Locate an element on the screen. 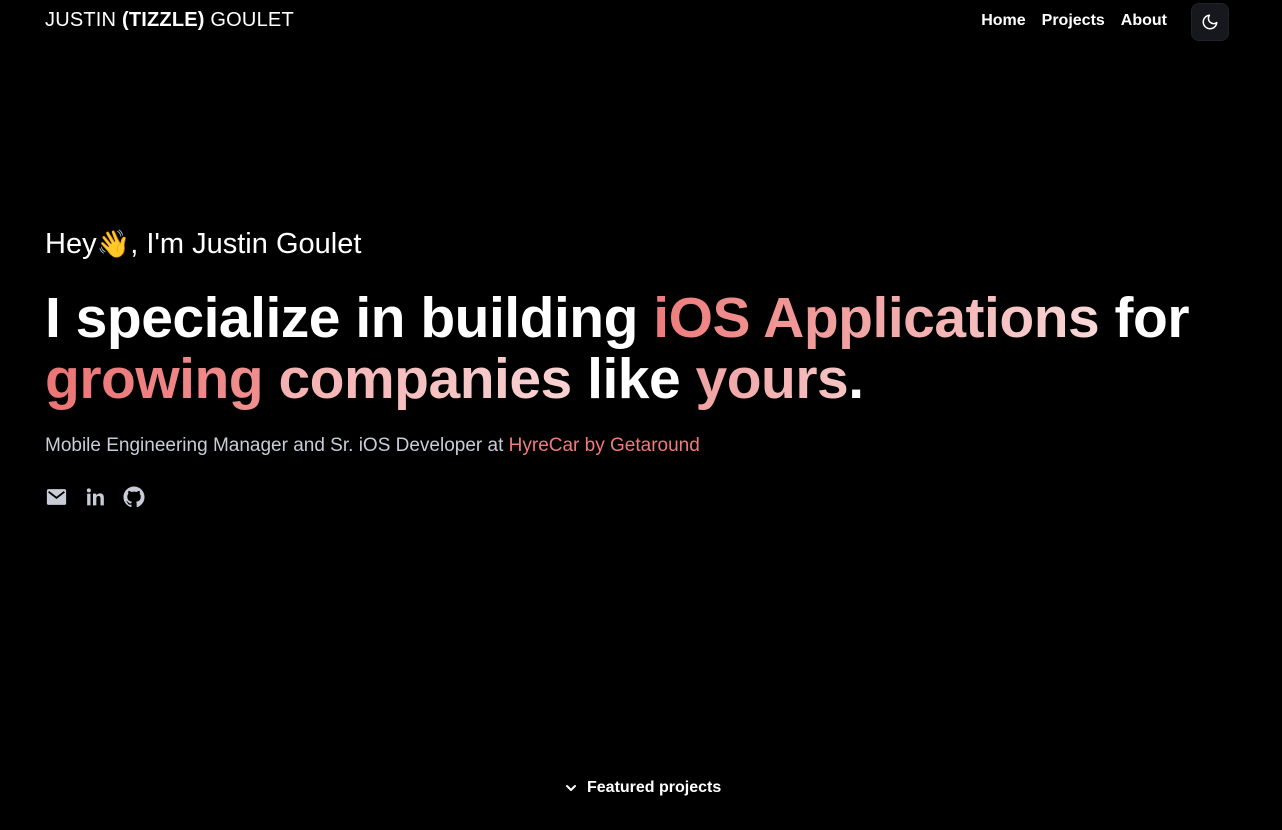 This screenshot has width=1282, height=830. waving-hand-emoji: 👋 is located at coordinates (113, 244).